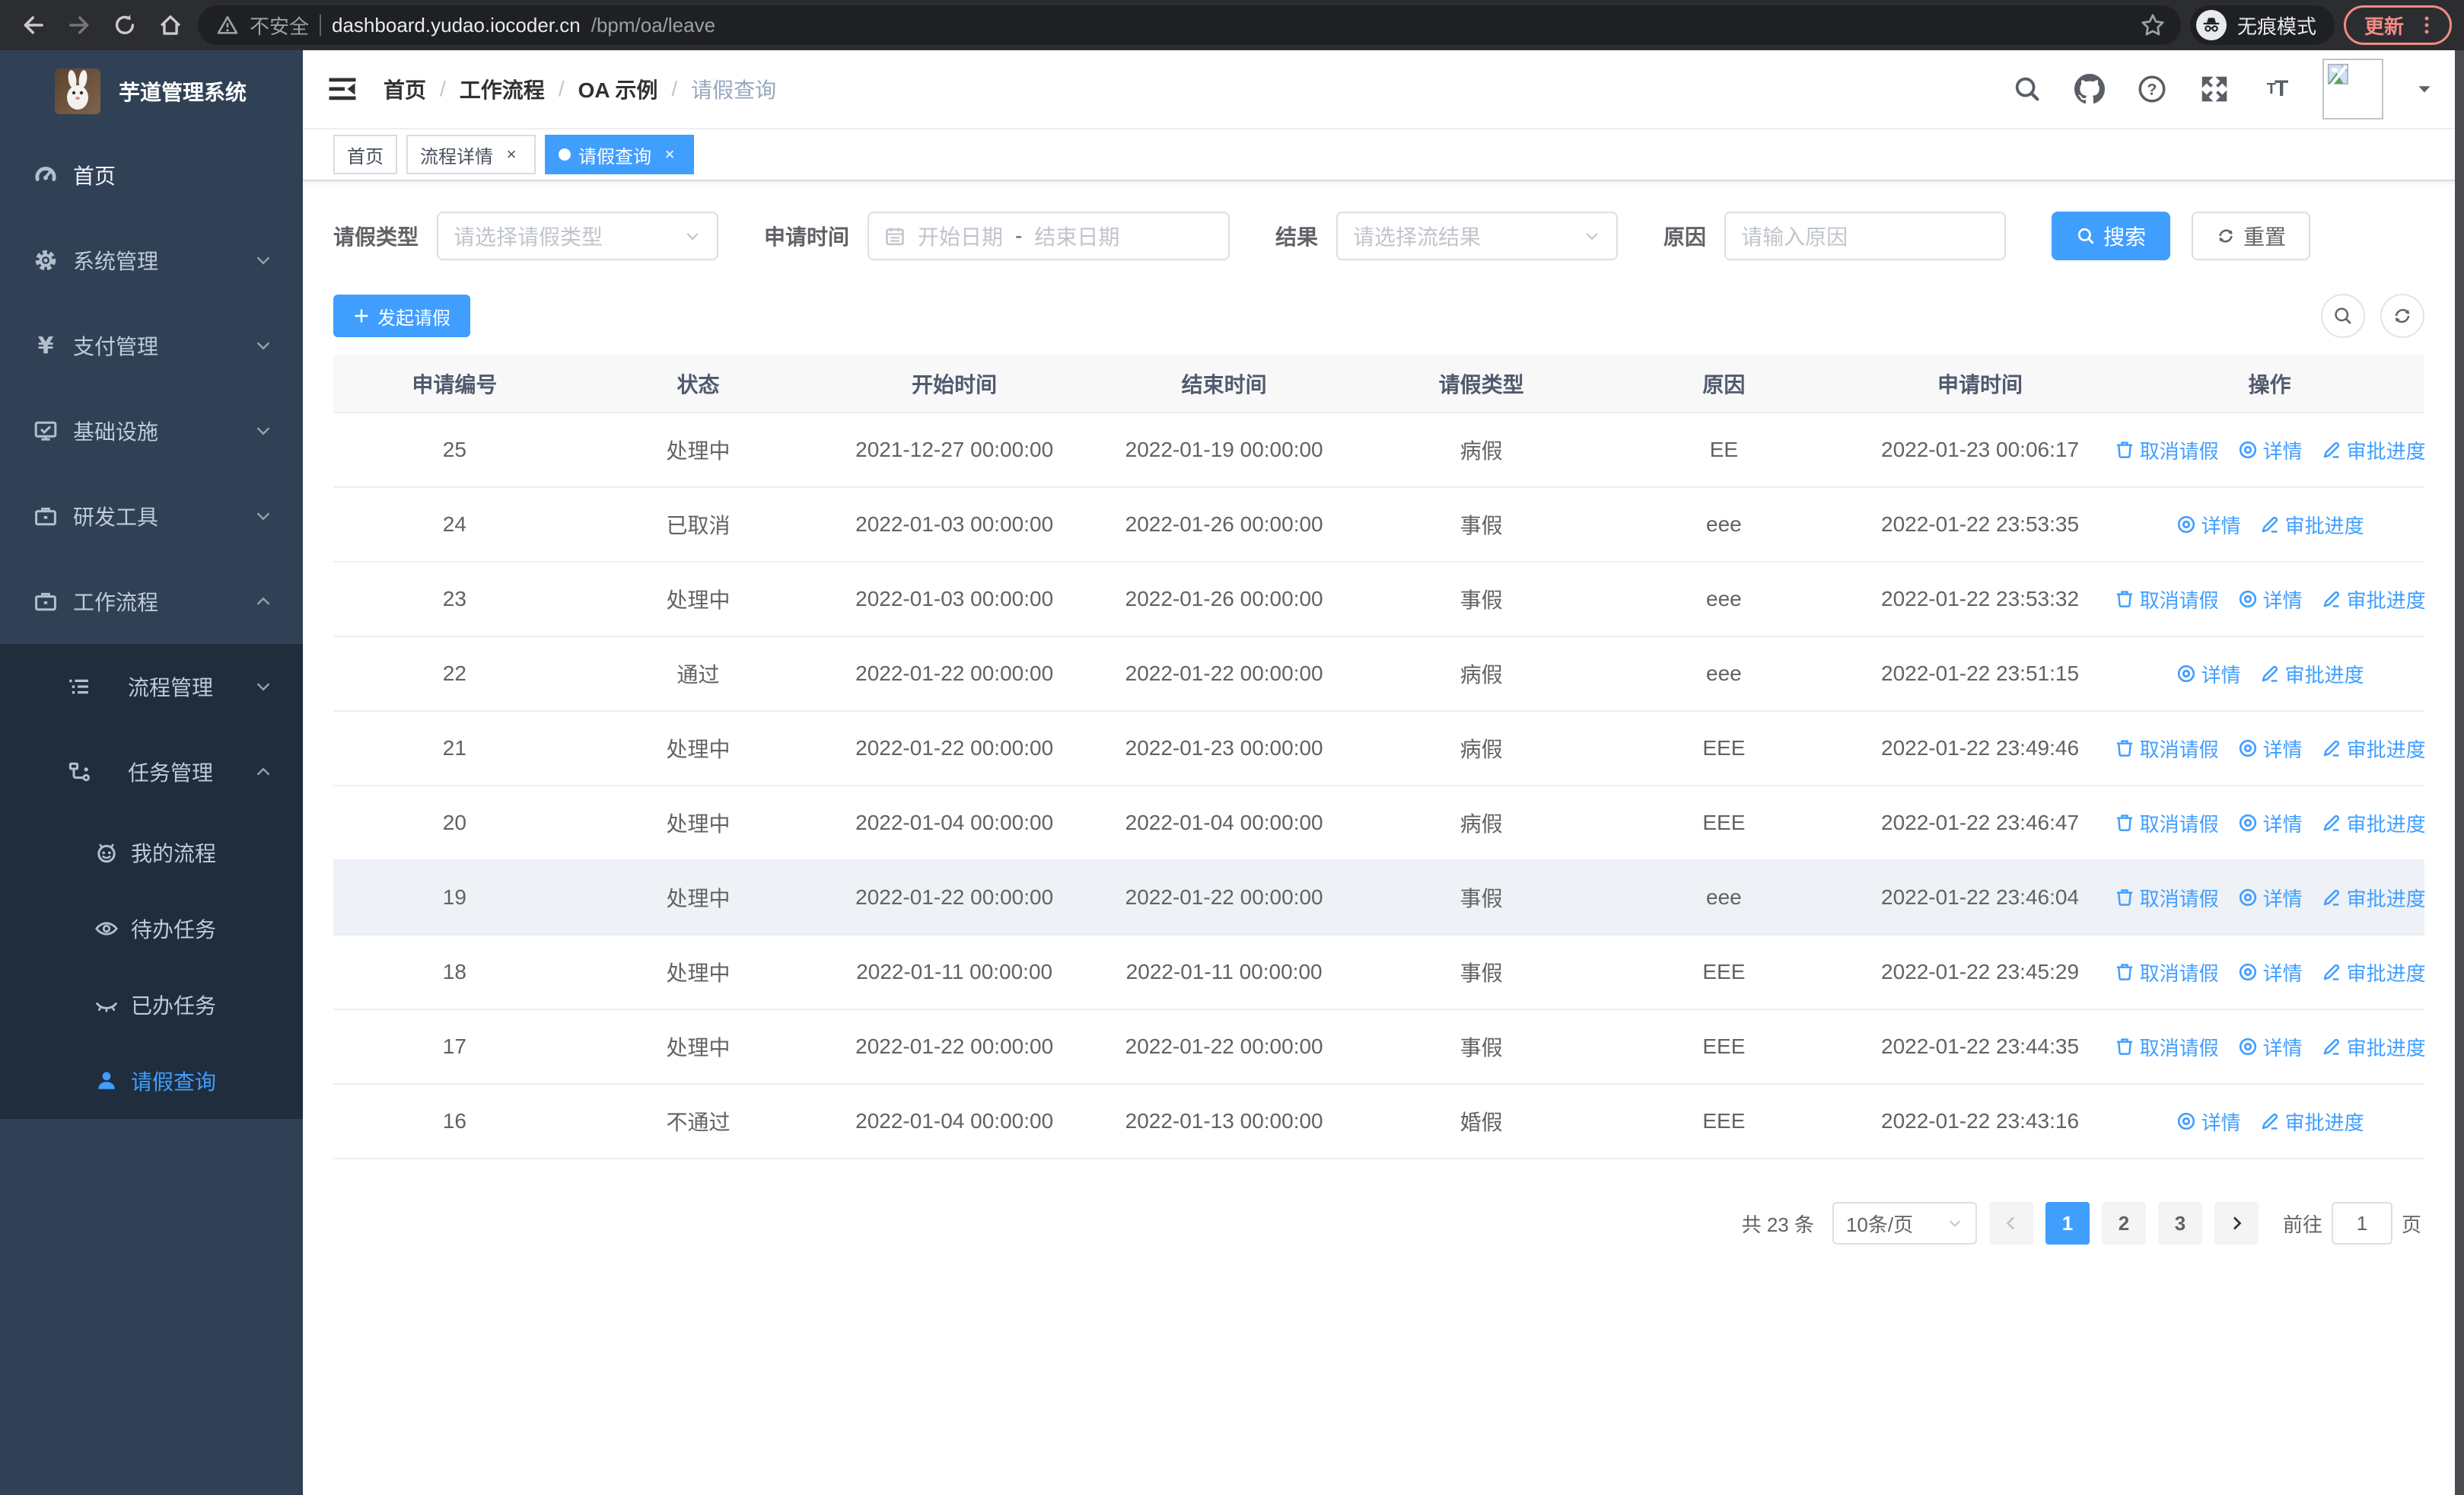  Describe the element at coordinates (1904, 1223) in the screenshot. I see `page-size-select: 10条/页` at that location.